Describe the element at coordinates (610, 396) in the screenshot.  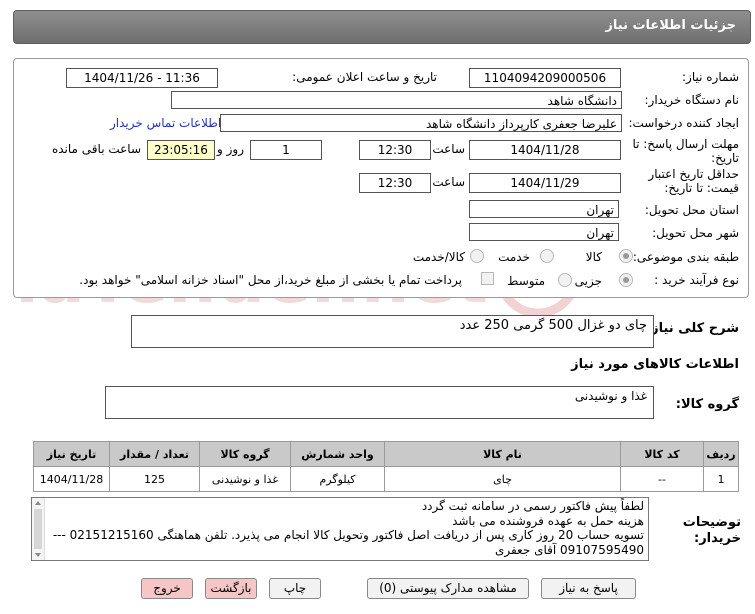
I see `goods-group-text: غذا و نوشیدنی` at that location.